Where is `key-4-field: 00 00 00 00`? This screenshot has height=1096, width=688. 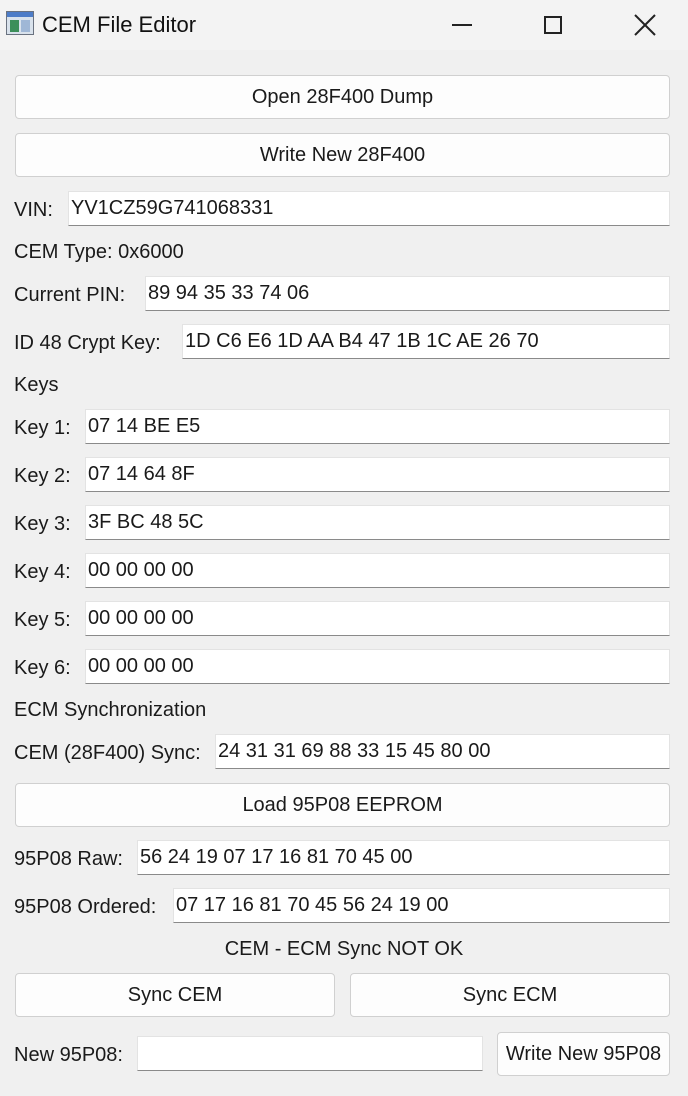
key-4-field: 00 00 00 00 is located at coordinates (377, 570).